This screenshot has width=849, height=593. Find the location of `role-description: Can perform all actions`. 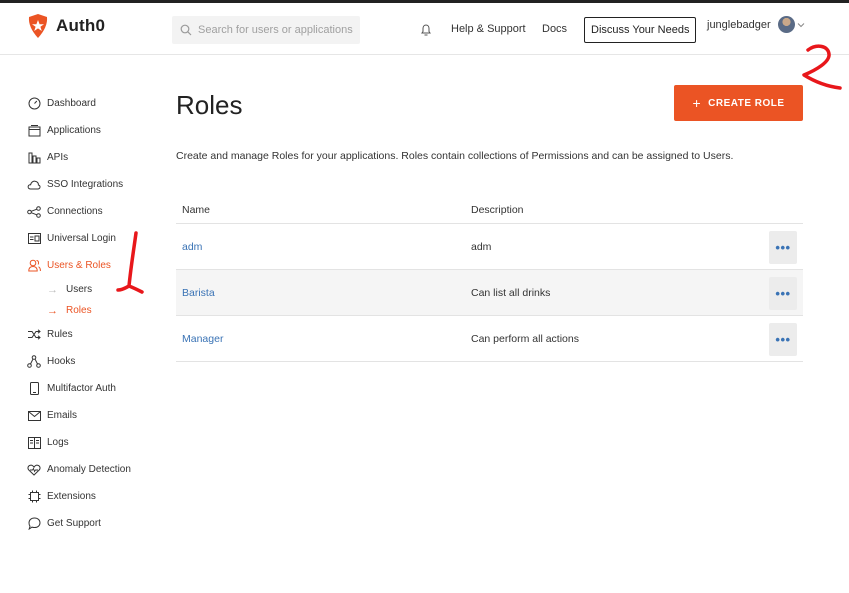

role-description: Can perform all actions is located at coordinates (525, 338).